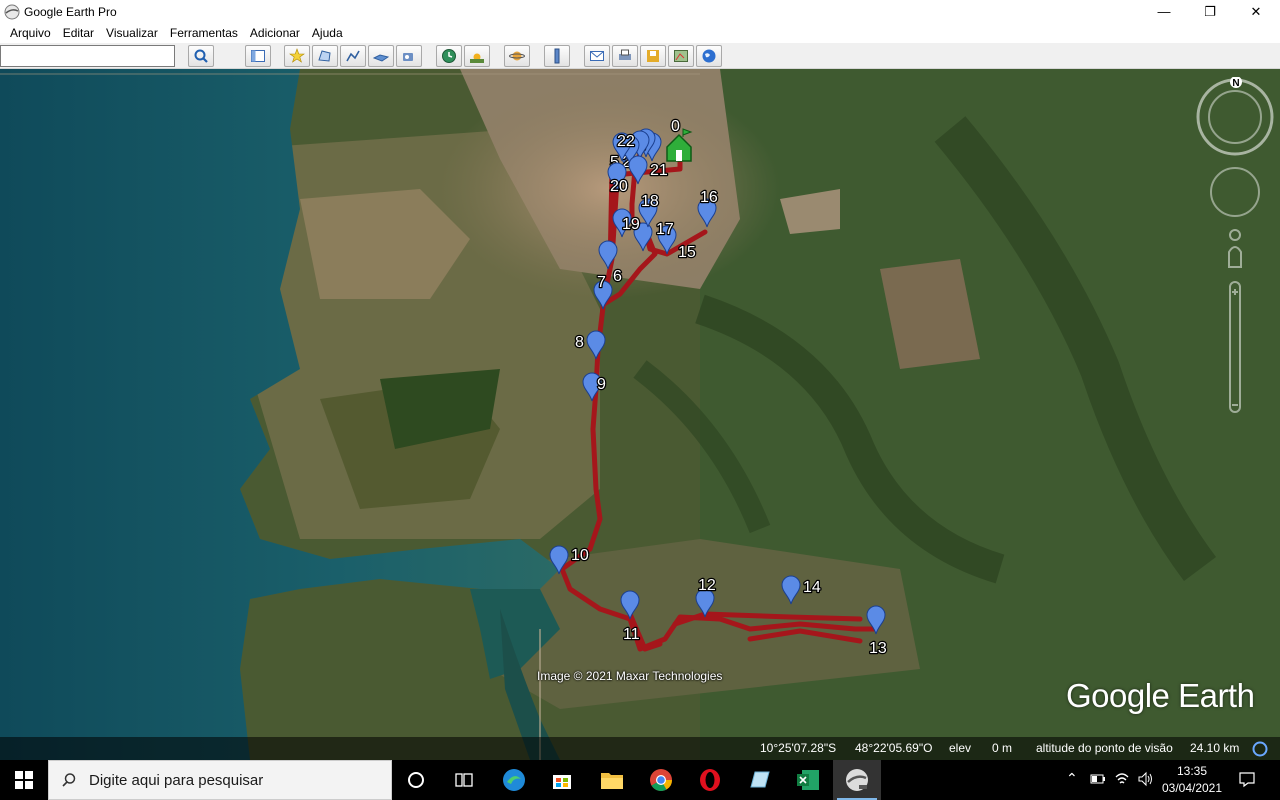 This screenshot has width=1280, height=800. I want to click on excel-taskbar-button, so click(808, 780).